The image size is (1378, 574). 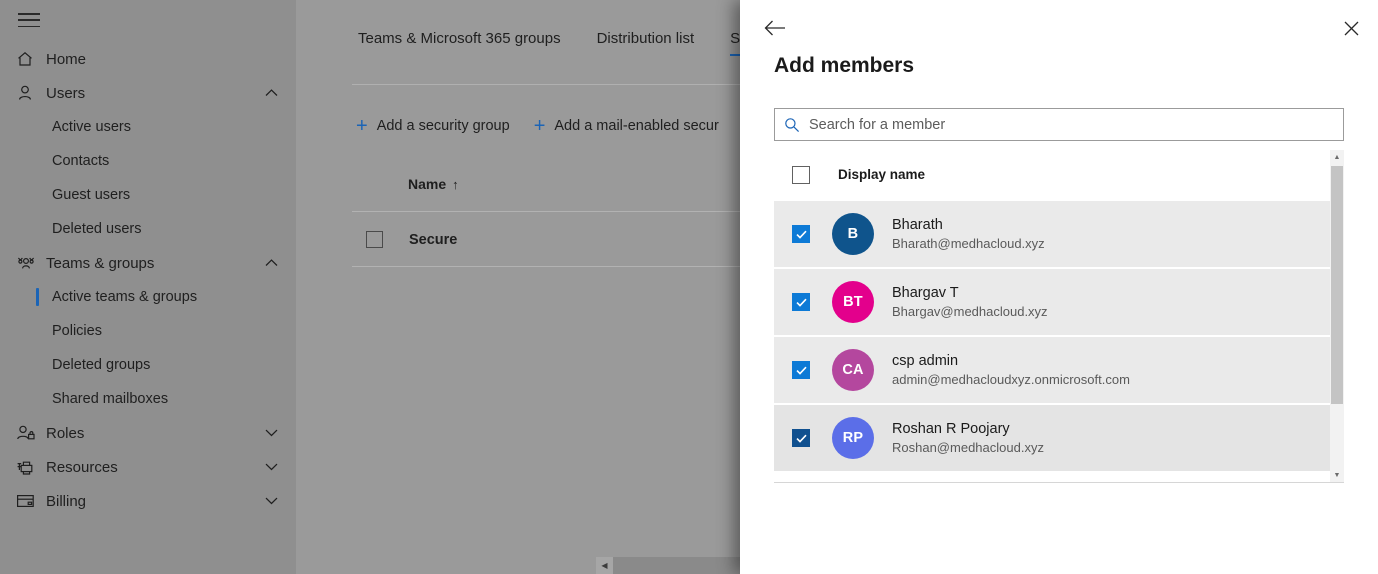 I want to click on avatar: RP, so click(x=853, y=438).